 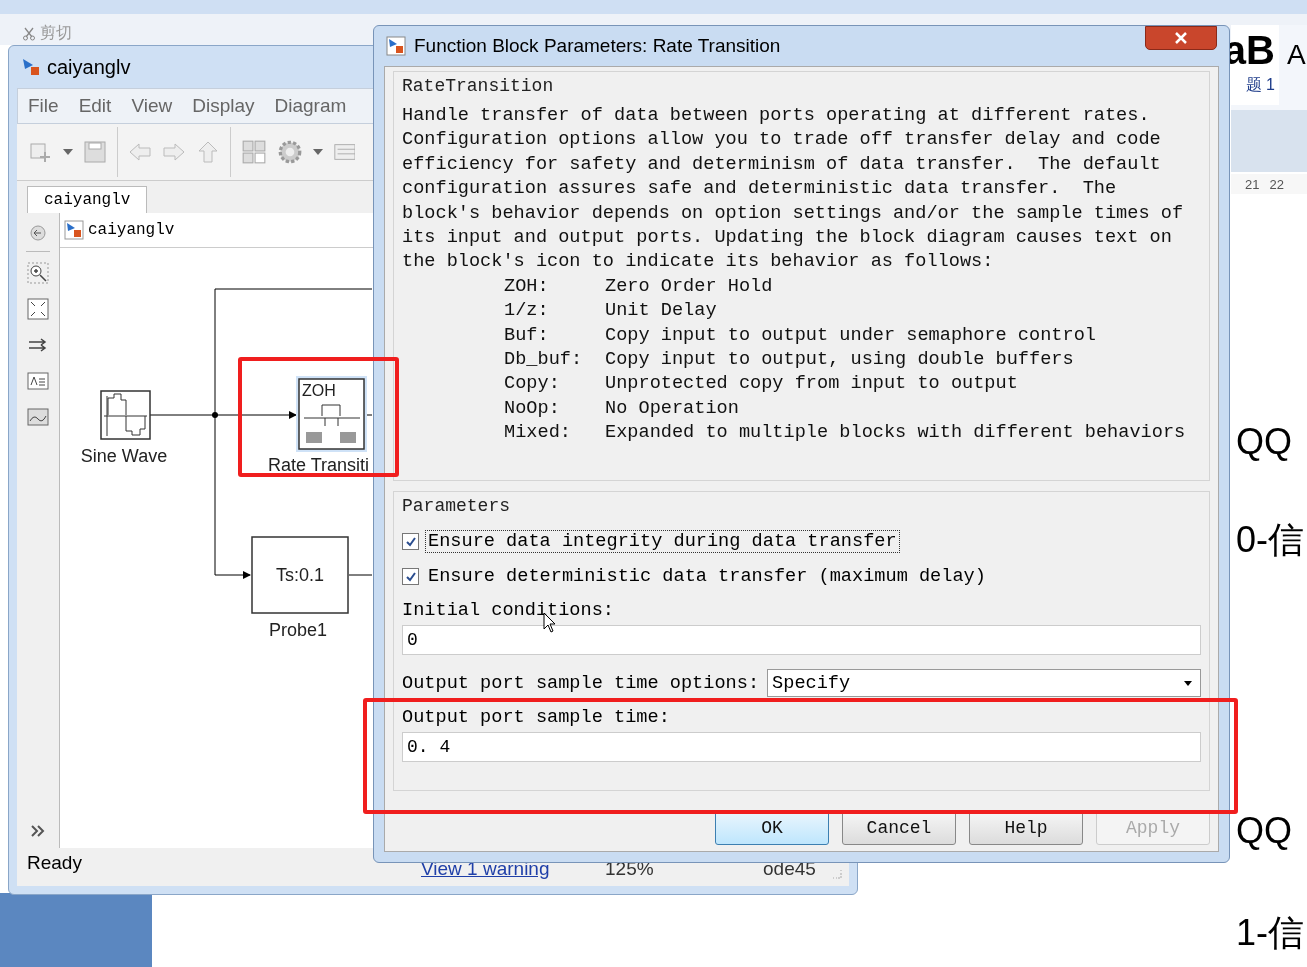 I want to click on block-description: Handle transfer of data between ports operating at different rates. Configuration options allow you to trade off transfer delay and code efficiency for safety and determinism of data transfer. The default configuration assures safe and deterministic data transfer. The block's behavior depends on option settings and/or the sample times of its input and output ports. Updating the block diagram causes text on the block's icon to indicate its behavior as follows:, so click(x=793, y=189).